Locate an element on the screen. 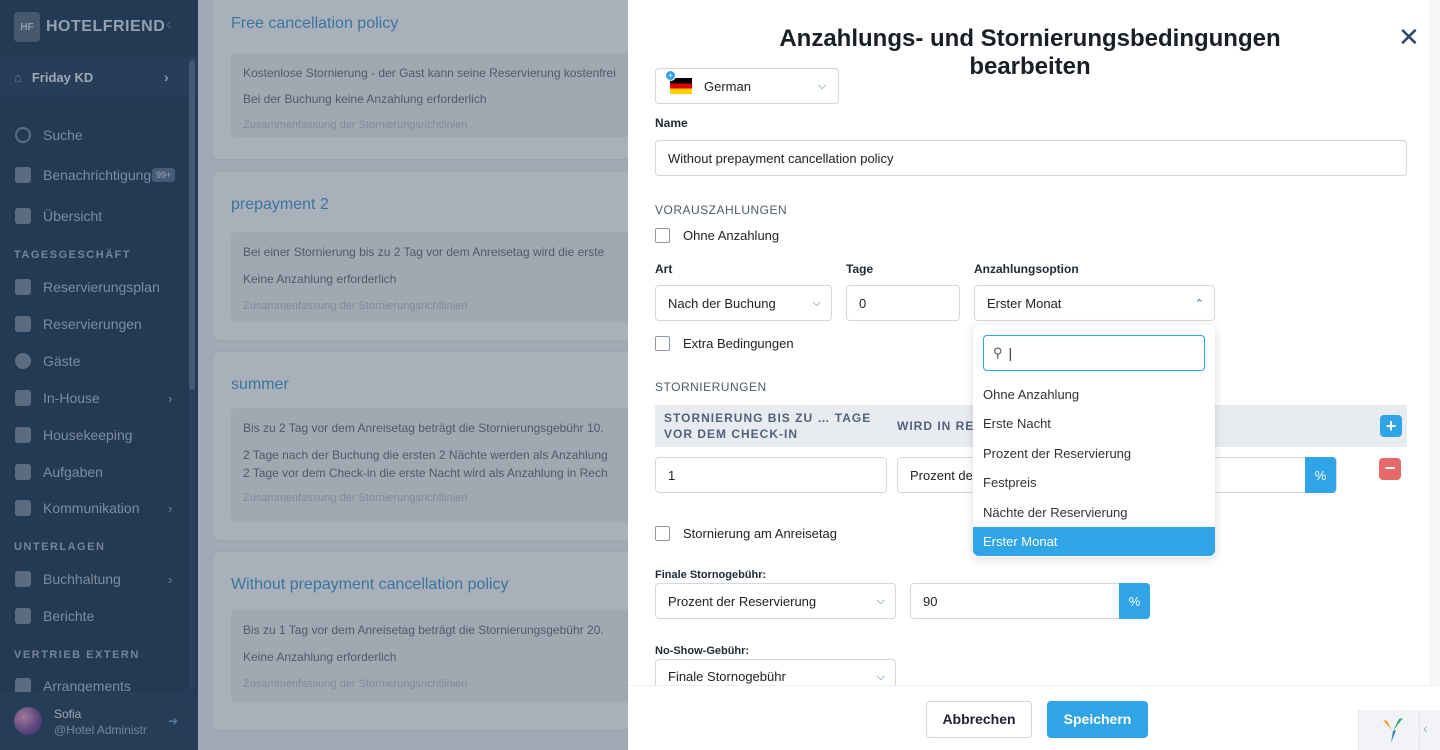 This screenshot has width=1440, height=750. cancel-on-arrival-checkbox is located at coordinates (662, 533).